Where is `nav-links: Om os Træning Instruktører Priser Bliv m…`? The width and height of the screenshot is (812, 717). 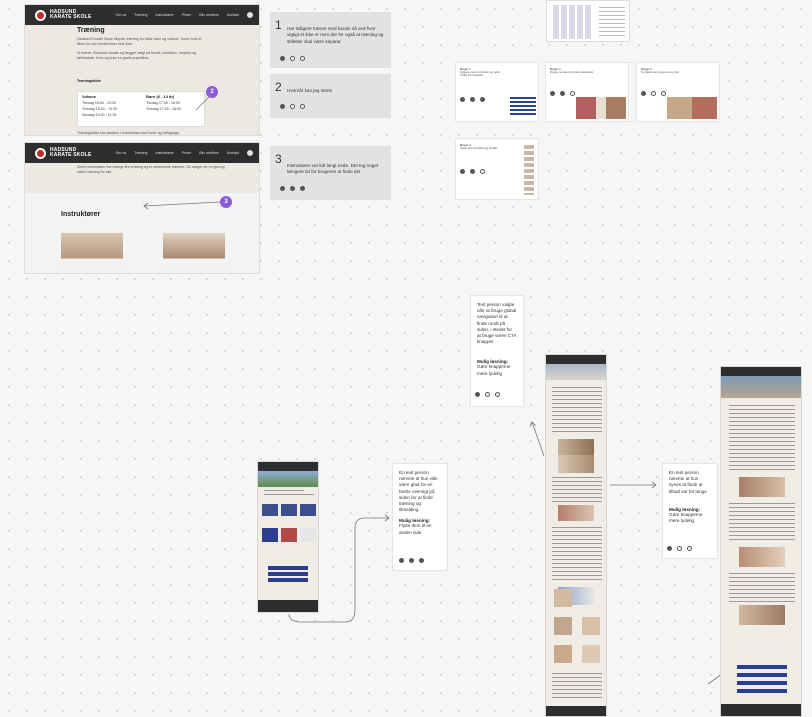
nav-links: Om os Træning Instruktører Priser Bliv m… is located at coordinates (177, 153).